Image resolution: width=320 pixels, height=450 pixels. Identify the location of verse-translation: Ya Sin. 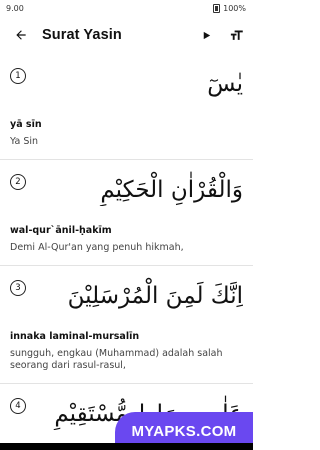
(24, 141).